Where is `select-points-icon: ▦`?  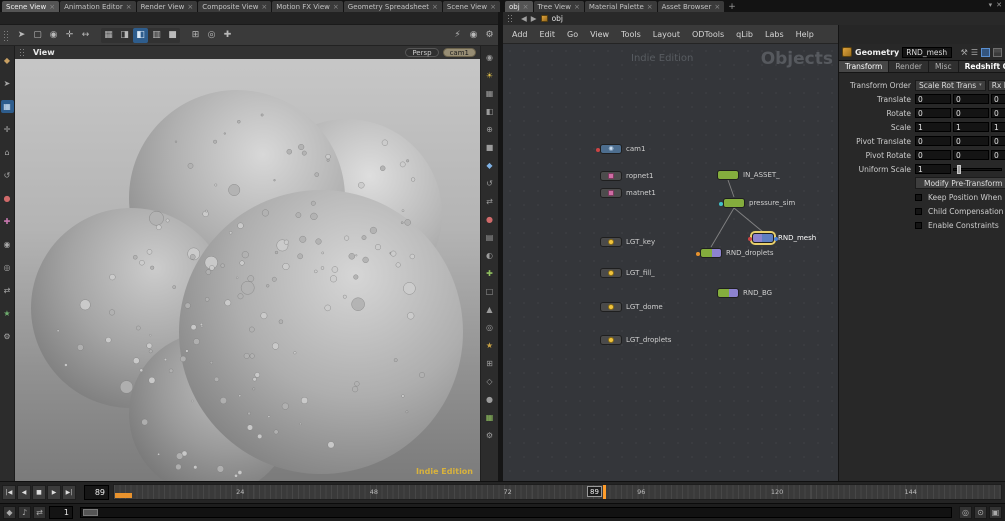 select-points-icon: ▦ is located at coordinates (108, 35).